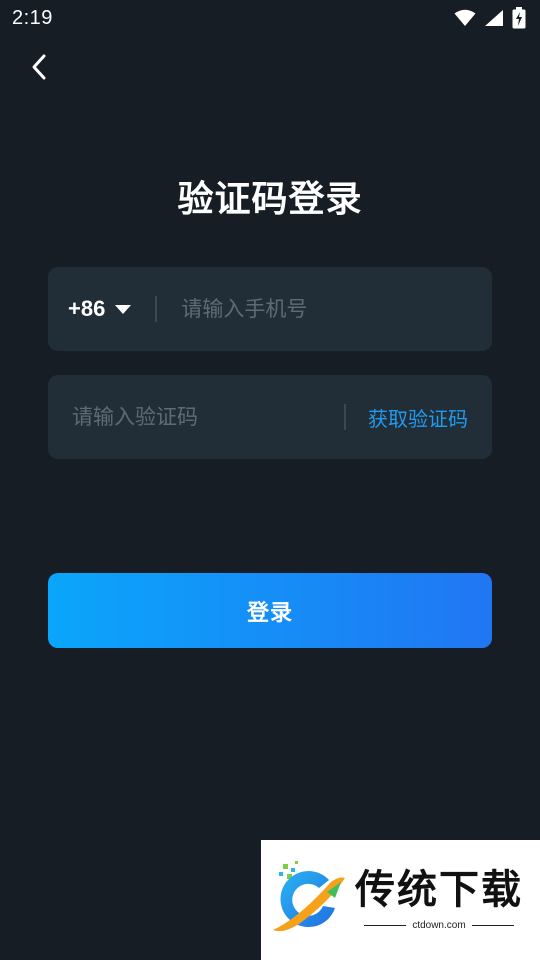 The image size is (540, 960). What do you see at coordinates (87, 308) in the screenshot?
I see `country-code-label: +86` at bounding box center [87, 308].